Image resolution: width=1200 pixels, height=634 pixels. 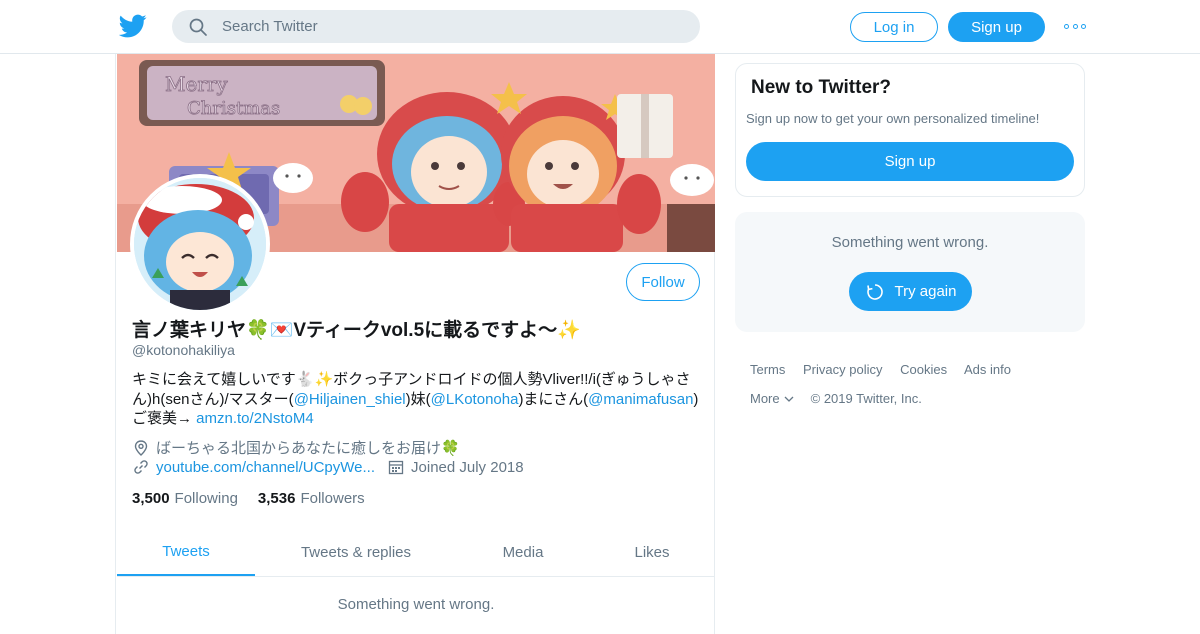 I want to click on footer-ads-info-link: Ads info, so click(x=987, y=369).